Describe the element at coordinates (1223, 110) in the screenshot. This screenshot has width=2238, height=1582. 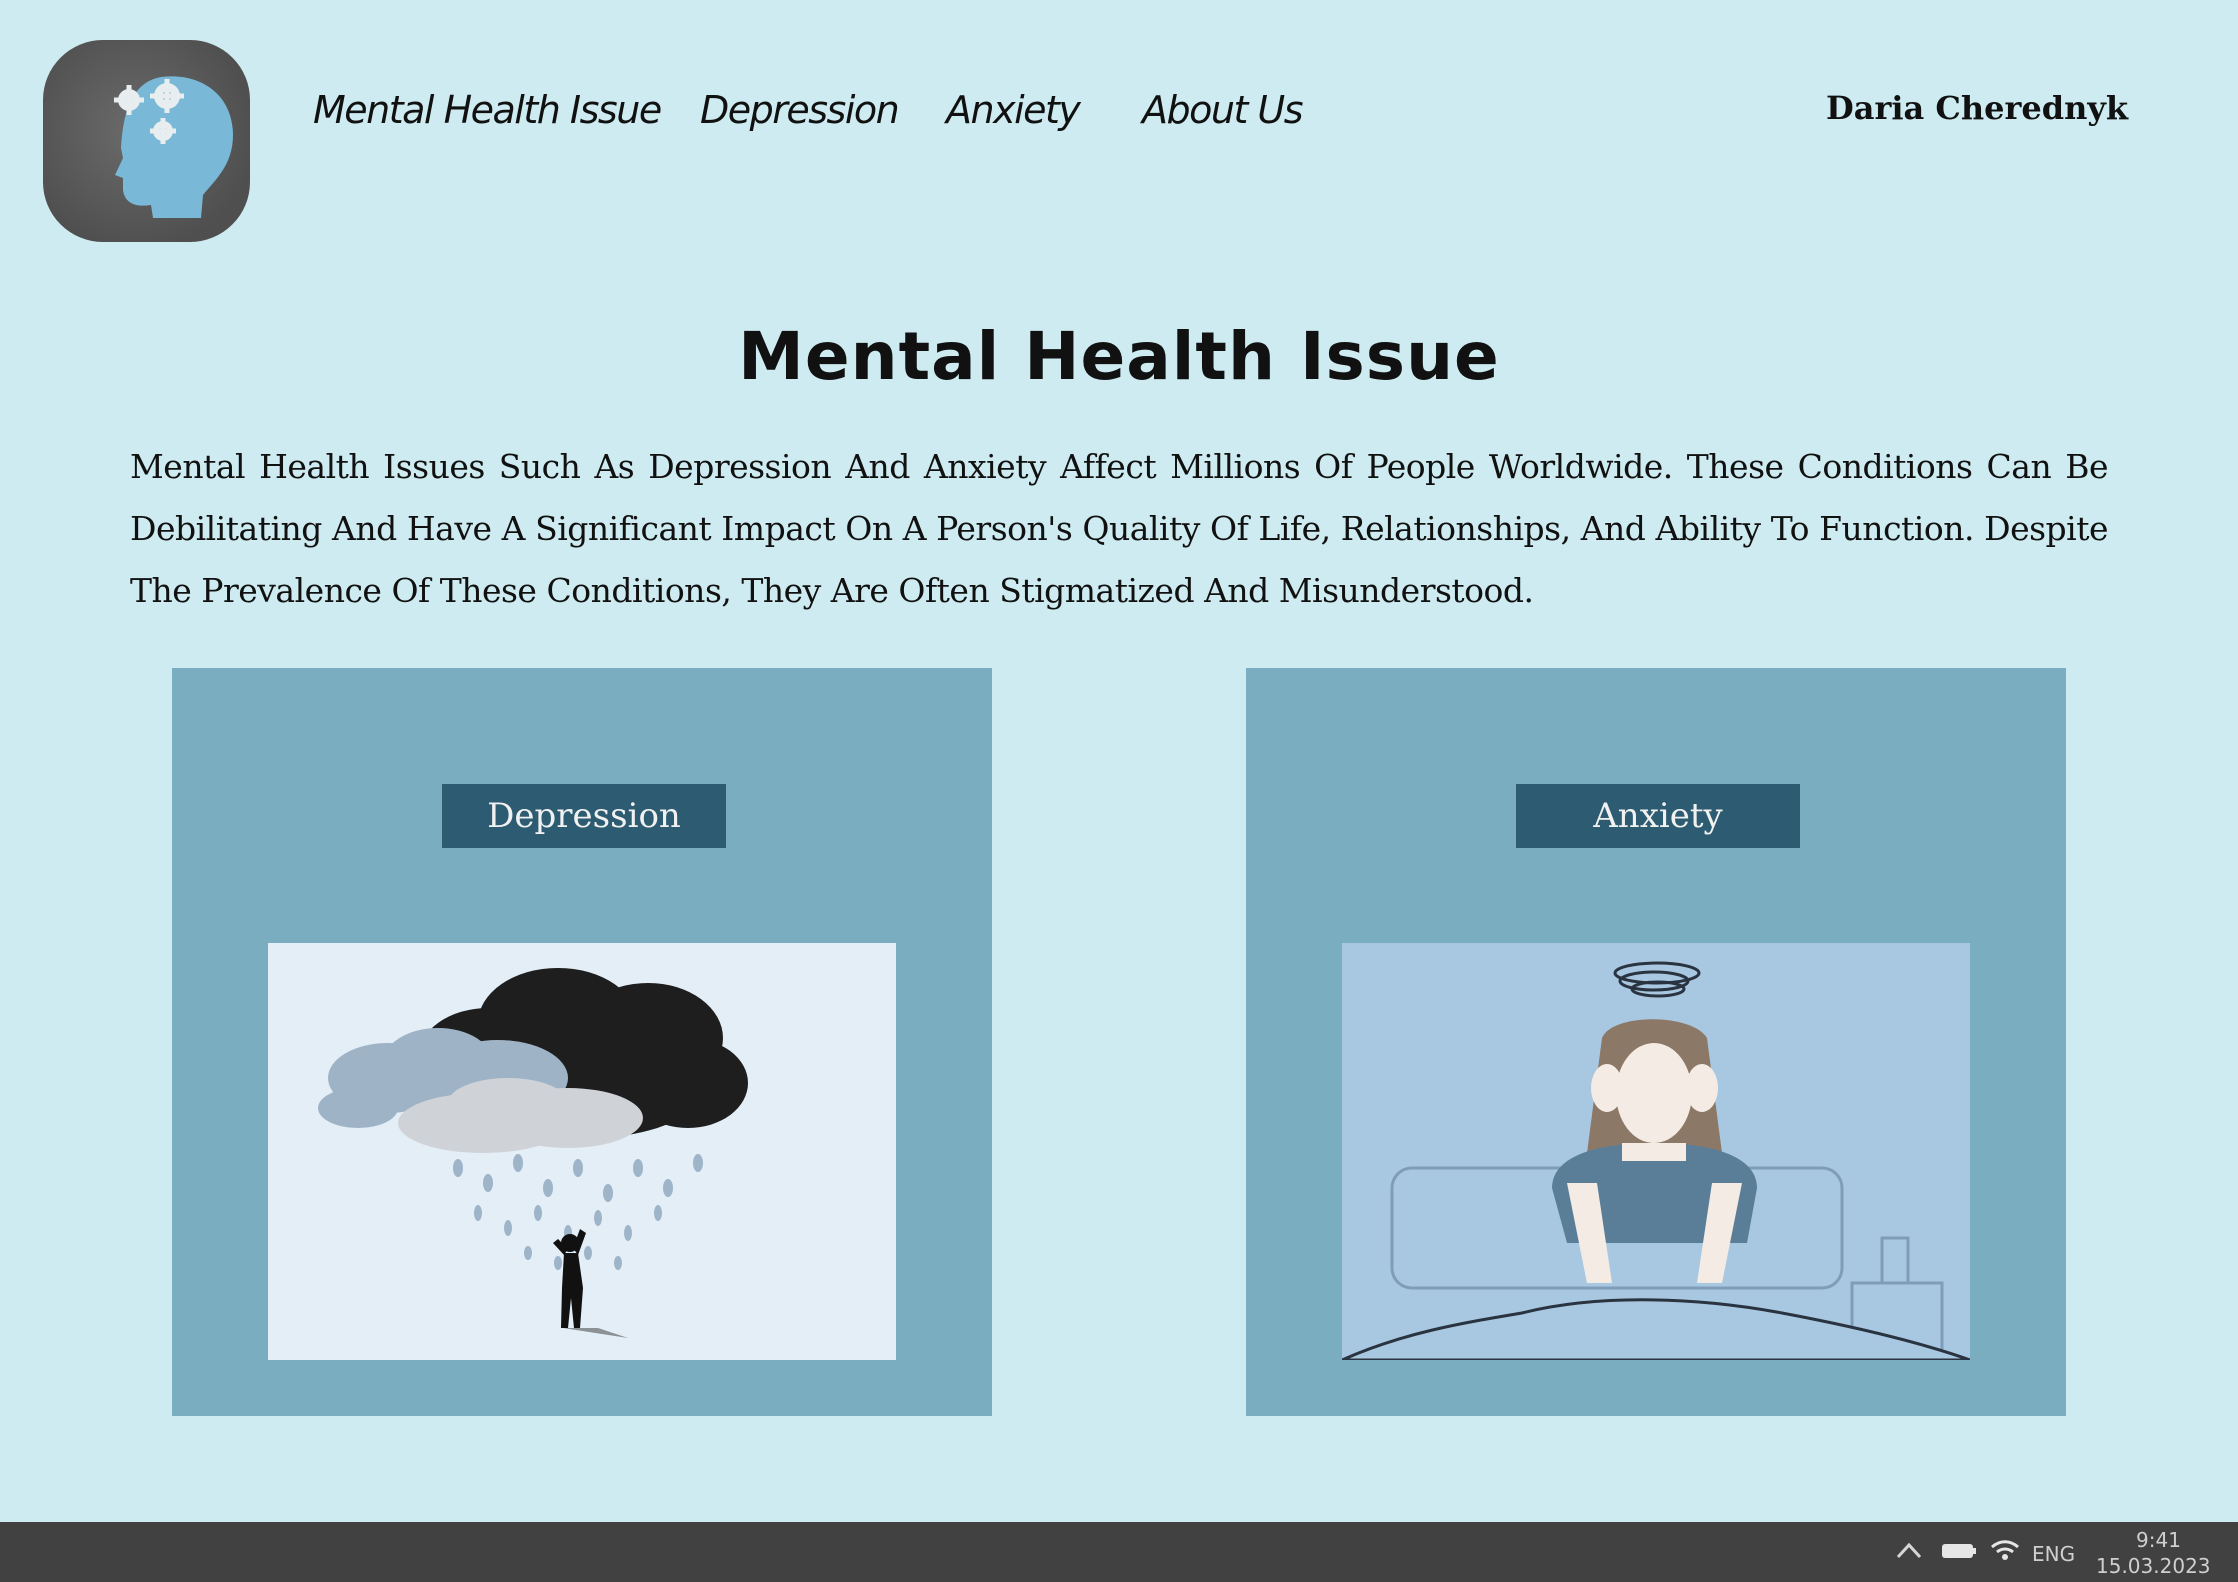
I see `nav-link-about-us: About Us` at that location.